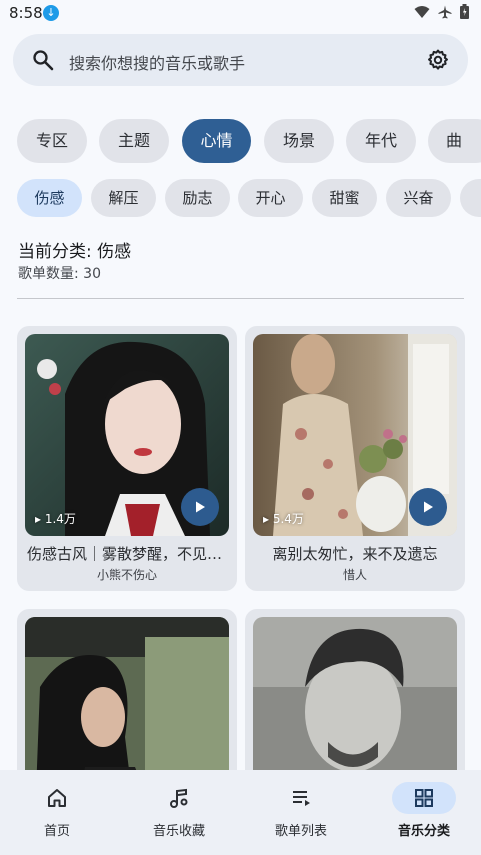 The width and height of the screenshot is (481, 855). Describe the element at coordinates (123, 198) in the screenshot. I see `subcategory-chip-relax: 解压` at that location.